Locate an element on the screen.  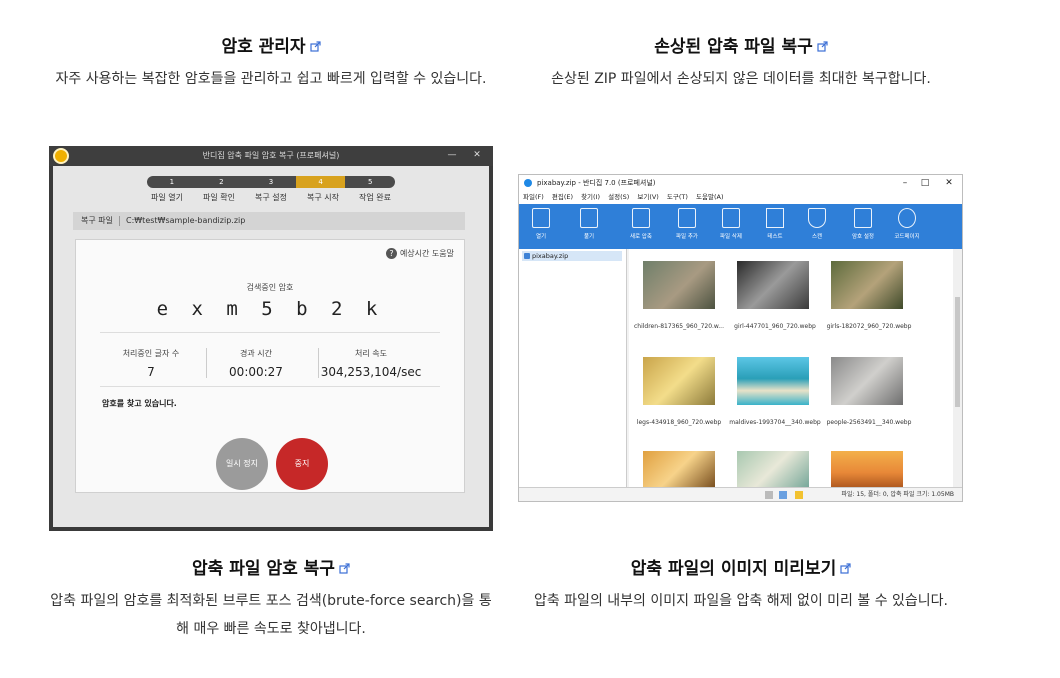
status-bar: 파일: 15, 폴더: 0, 압축 파일 크기: 1.05MB is located at coordinates (740, 494).